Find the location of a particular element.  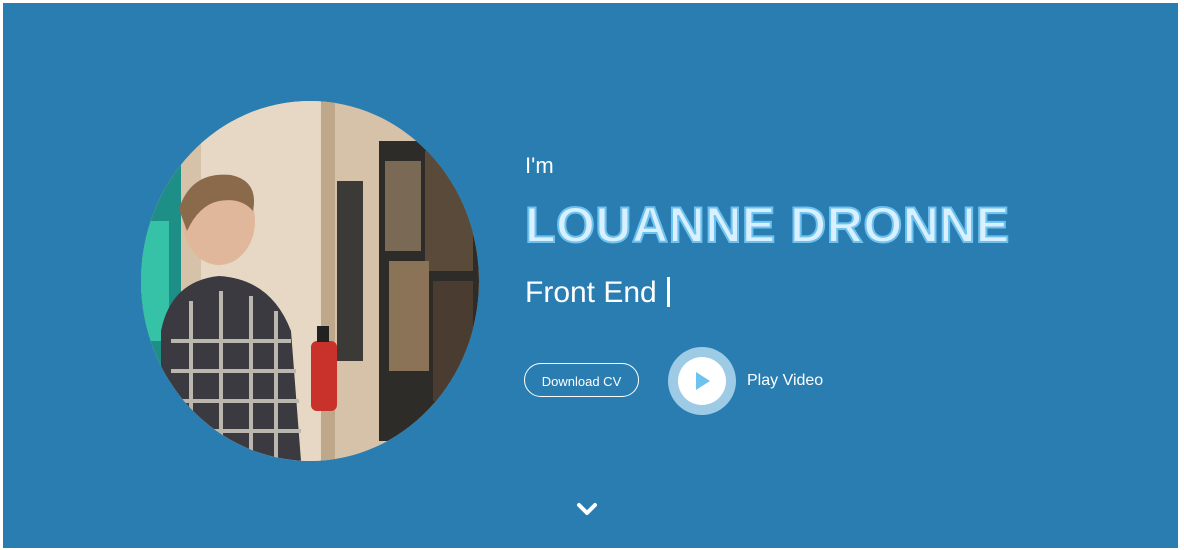

play-video-label: Play Video is located at coordinates (785, 381).